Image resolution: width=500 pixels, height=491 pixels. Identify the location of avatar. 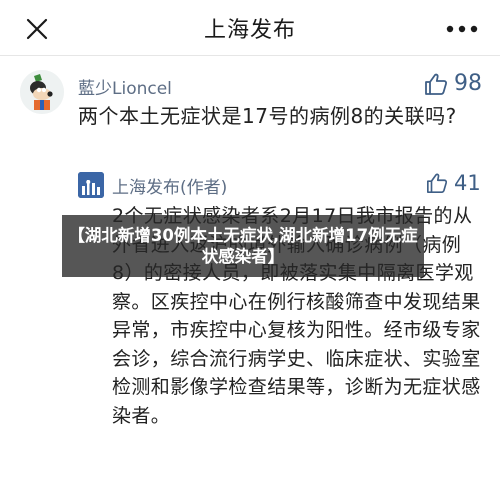
(42, 92).